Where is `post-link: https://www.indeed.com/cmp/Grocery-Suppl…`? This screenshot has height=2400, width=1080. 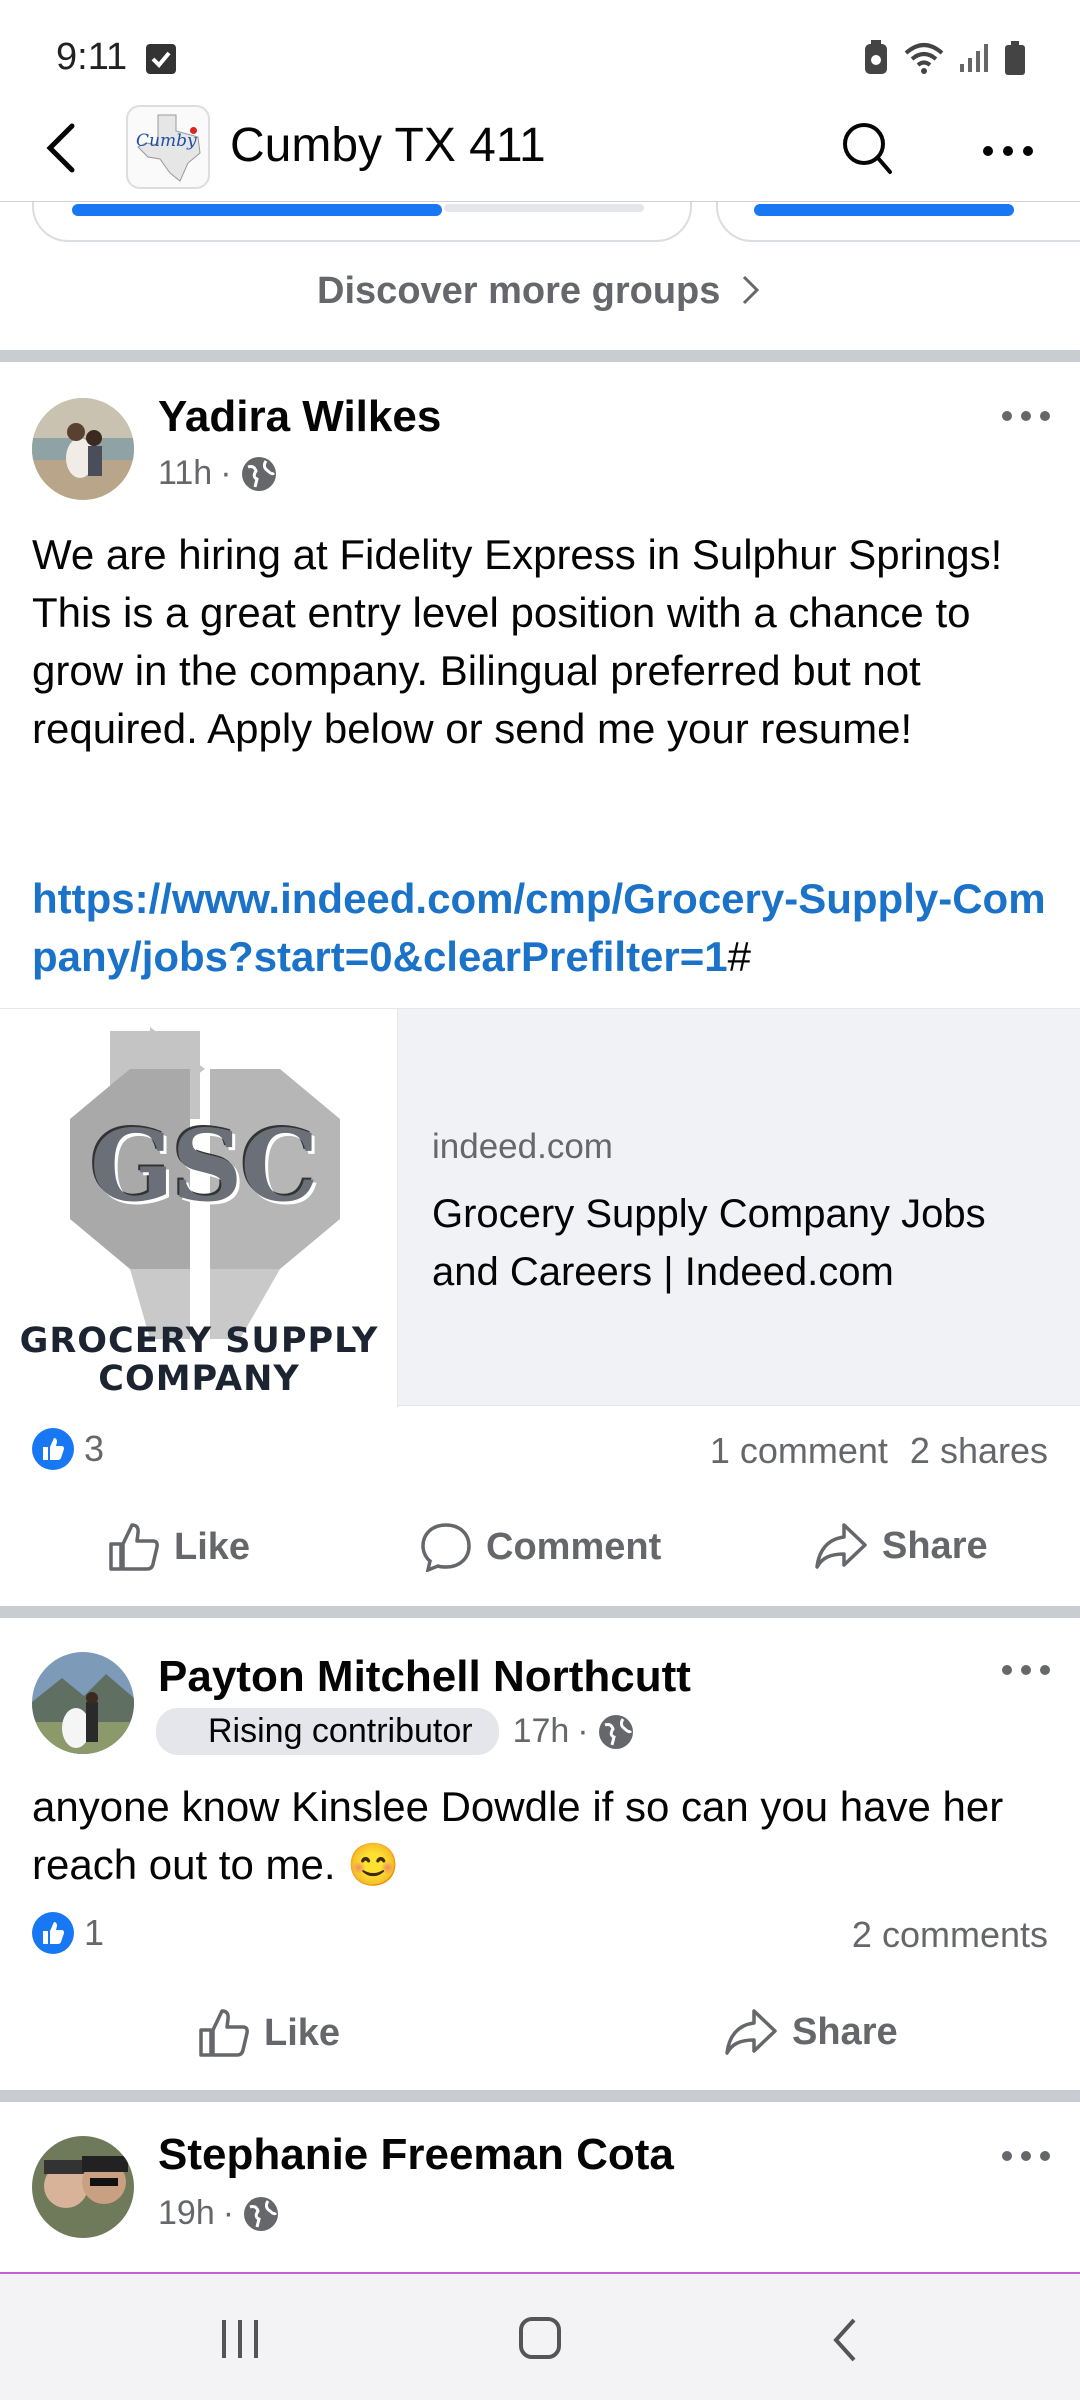 post-link: https://www.indeed.com/cmp/Grocery-Suppl… is located at coordinates (539, 927).